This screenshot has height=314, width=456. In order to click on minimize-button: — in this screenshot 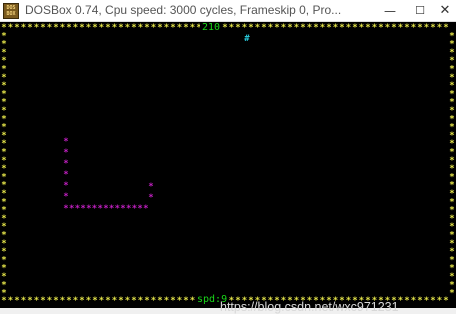, I will do `click(390, 11)`.